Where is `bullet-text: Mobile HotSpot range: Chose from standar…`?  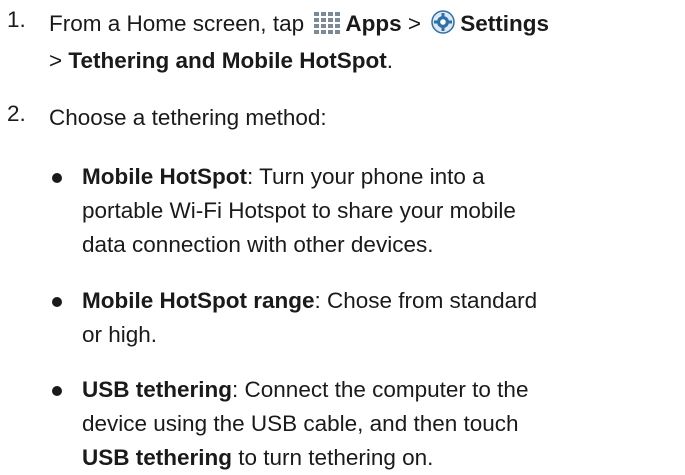
bullet-text: Mobile HotSpot range: Chose from standar… is located at coordinates (383, 318).